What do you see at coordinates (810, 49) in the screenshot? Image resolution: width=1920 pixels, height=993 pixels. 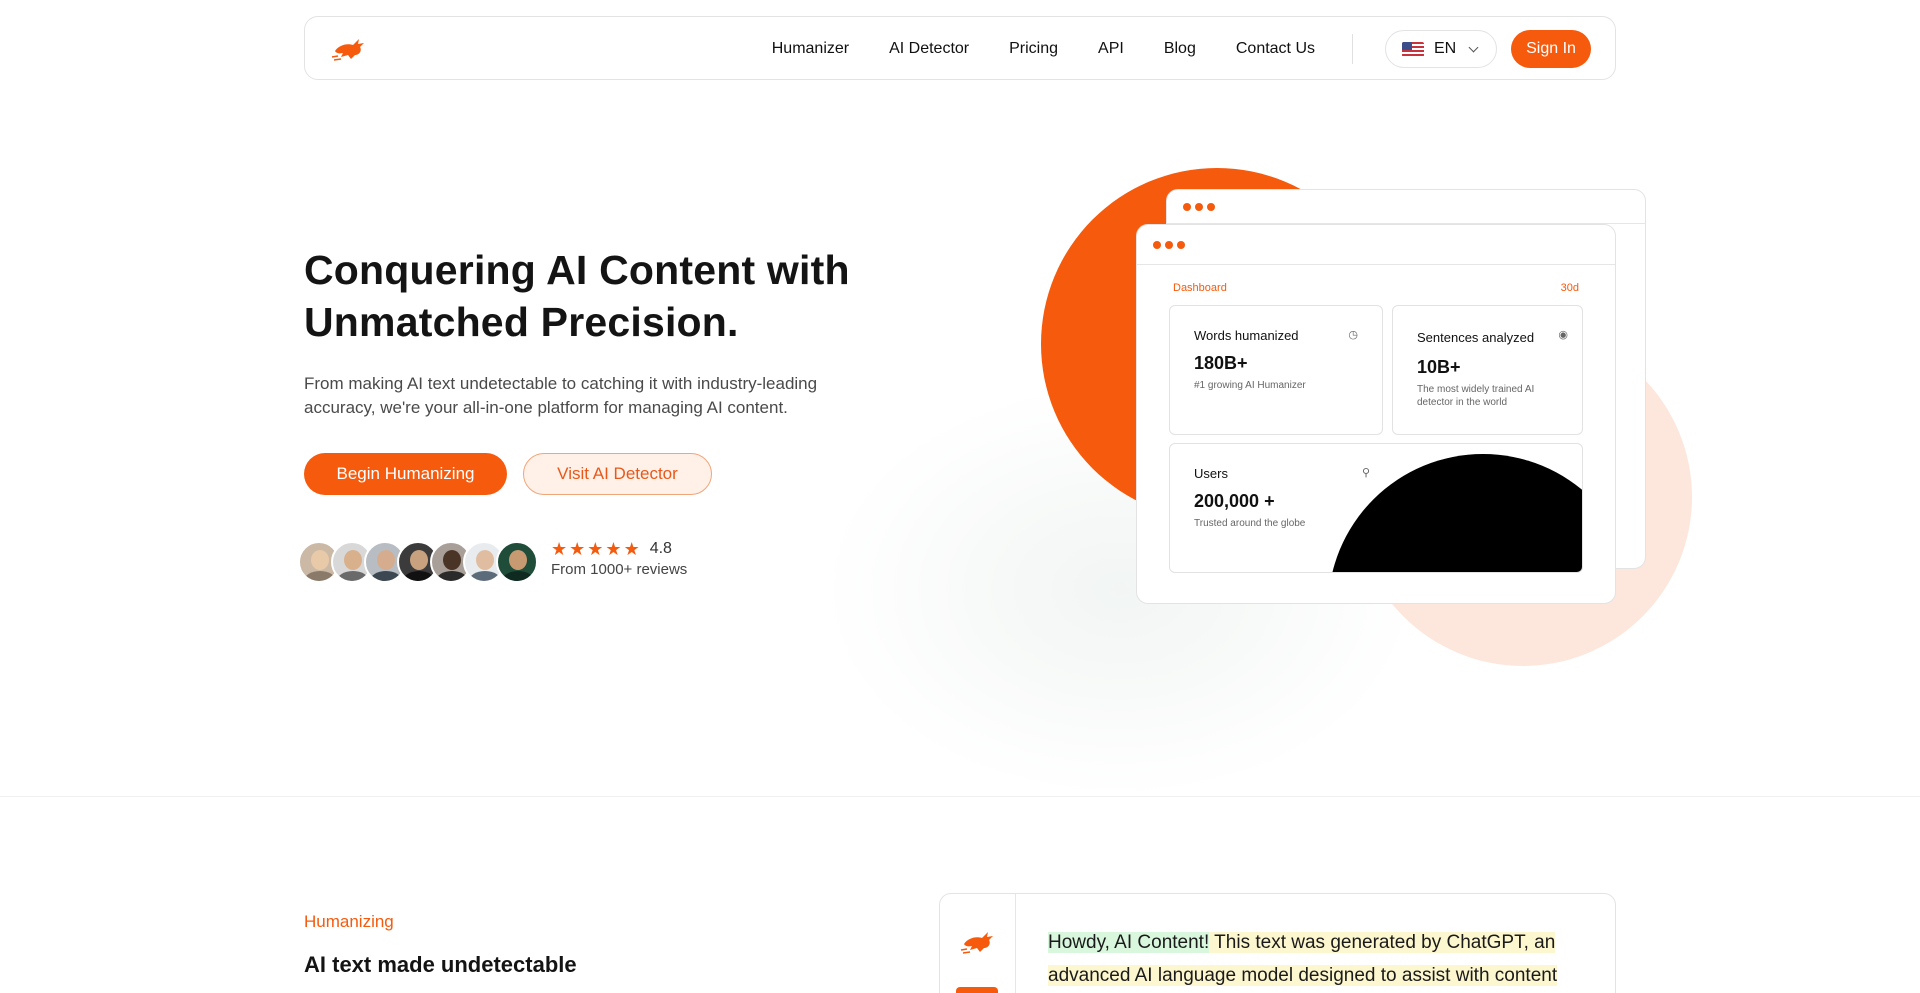 I see `nav-link-humanizer: Humanizer` at bounding box center [810, 49].